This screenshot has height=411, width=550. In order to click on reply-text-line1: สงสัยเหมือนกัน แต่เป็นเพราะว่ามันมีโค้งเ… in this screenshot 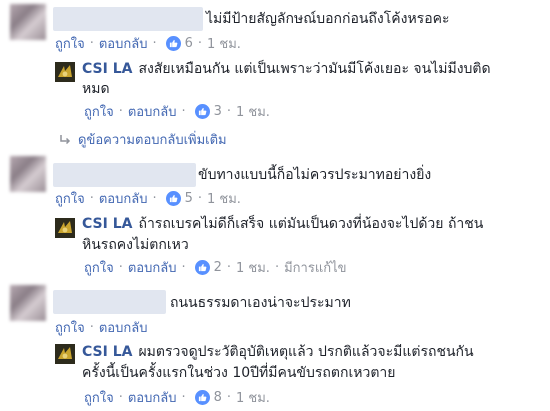, I will do `click(314, 69)`.